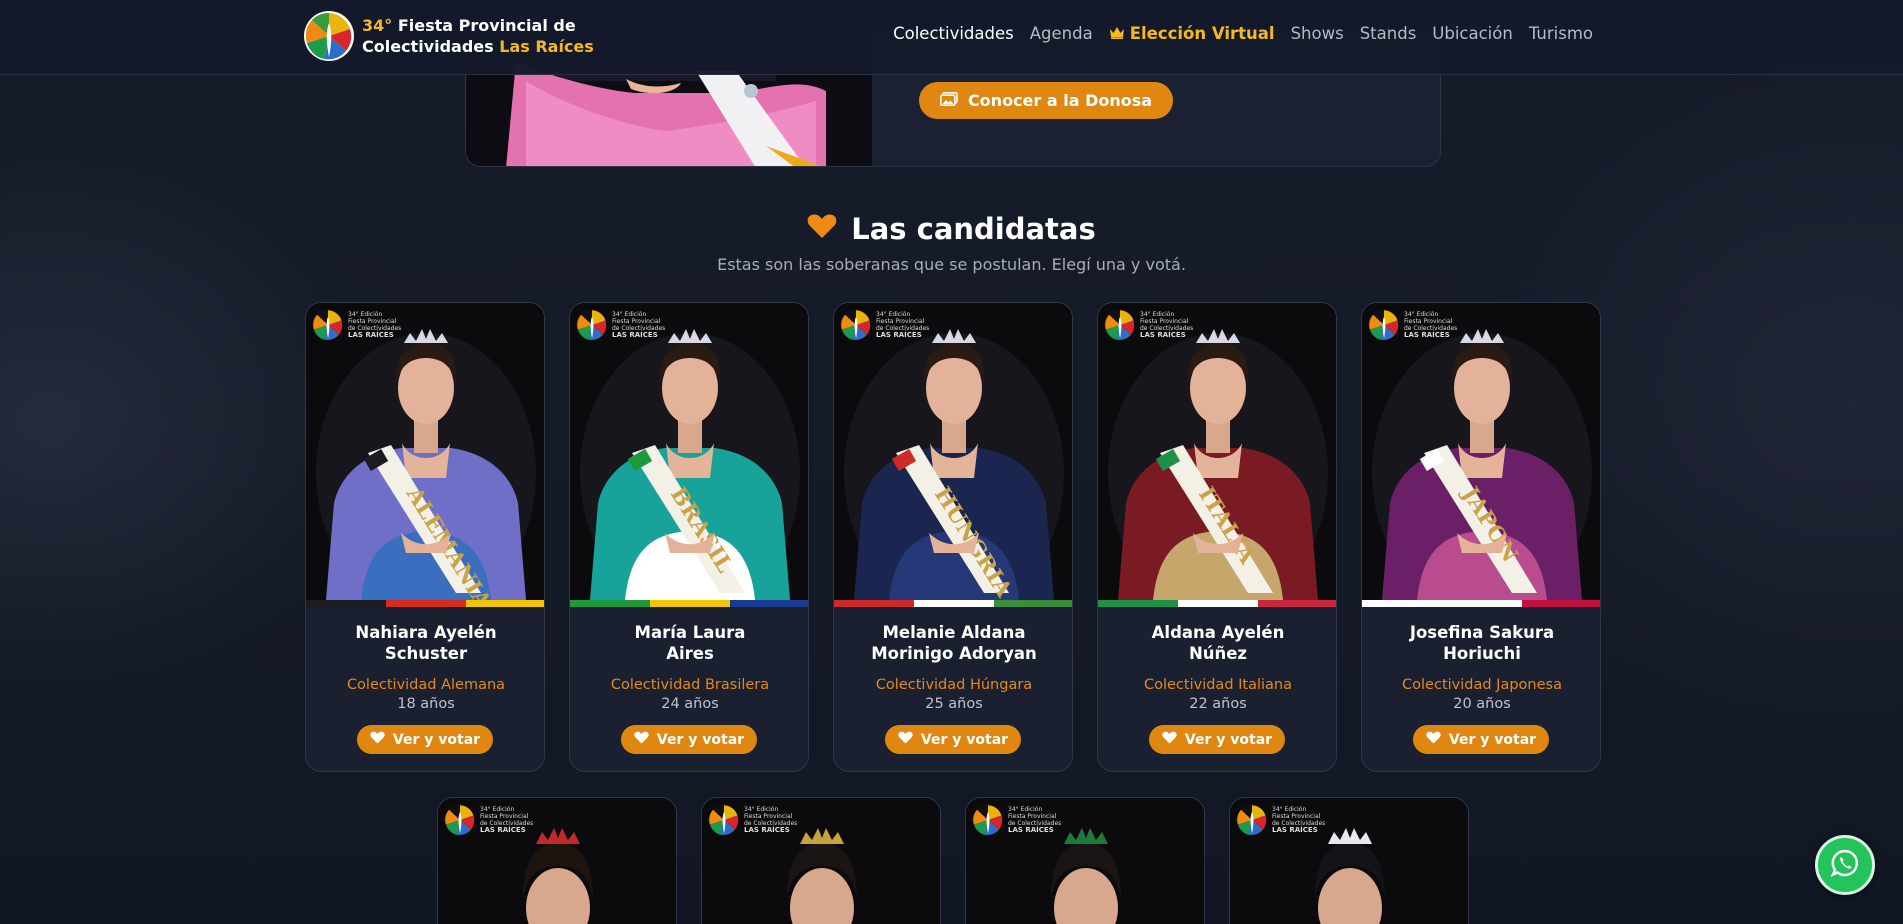 The height and width of the screenshot is (924, 1903). I want to click on candidate-photo: BRASIL, so click(689, 451).